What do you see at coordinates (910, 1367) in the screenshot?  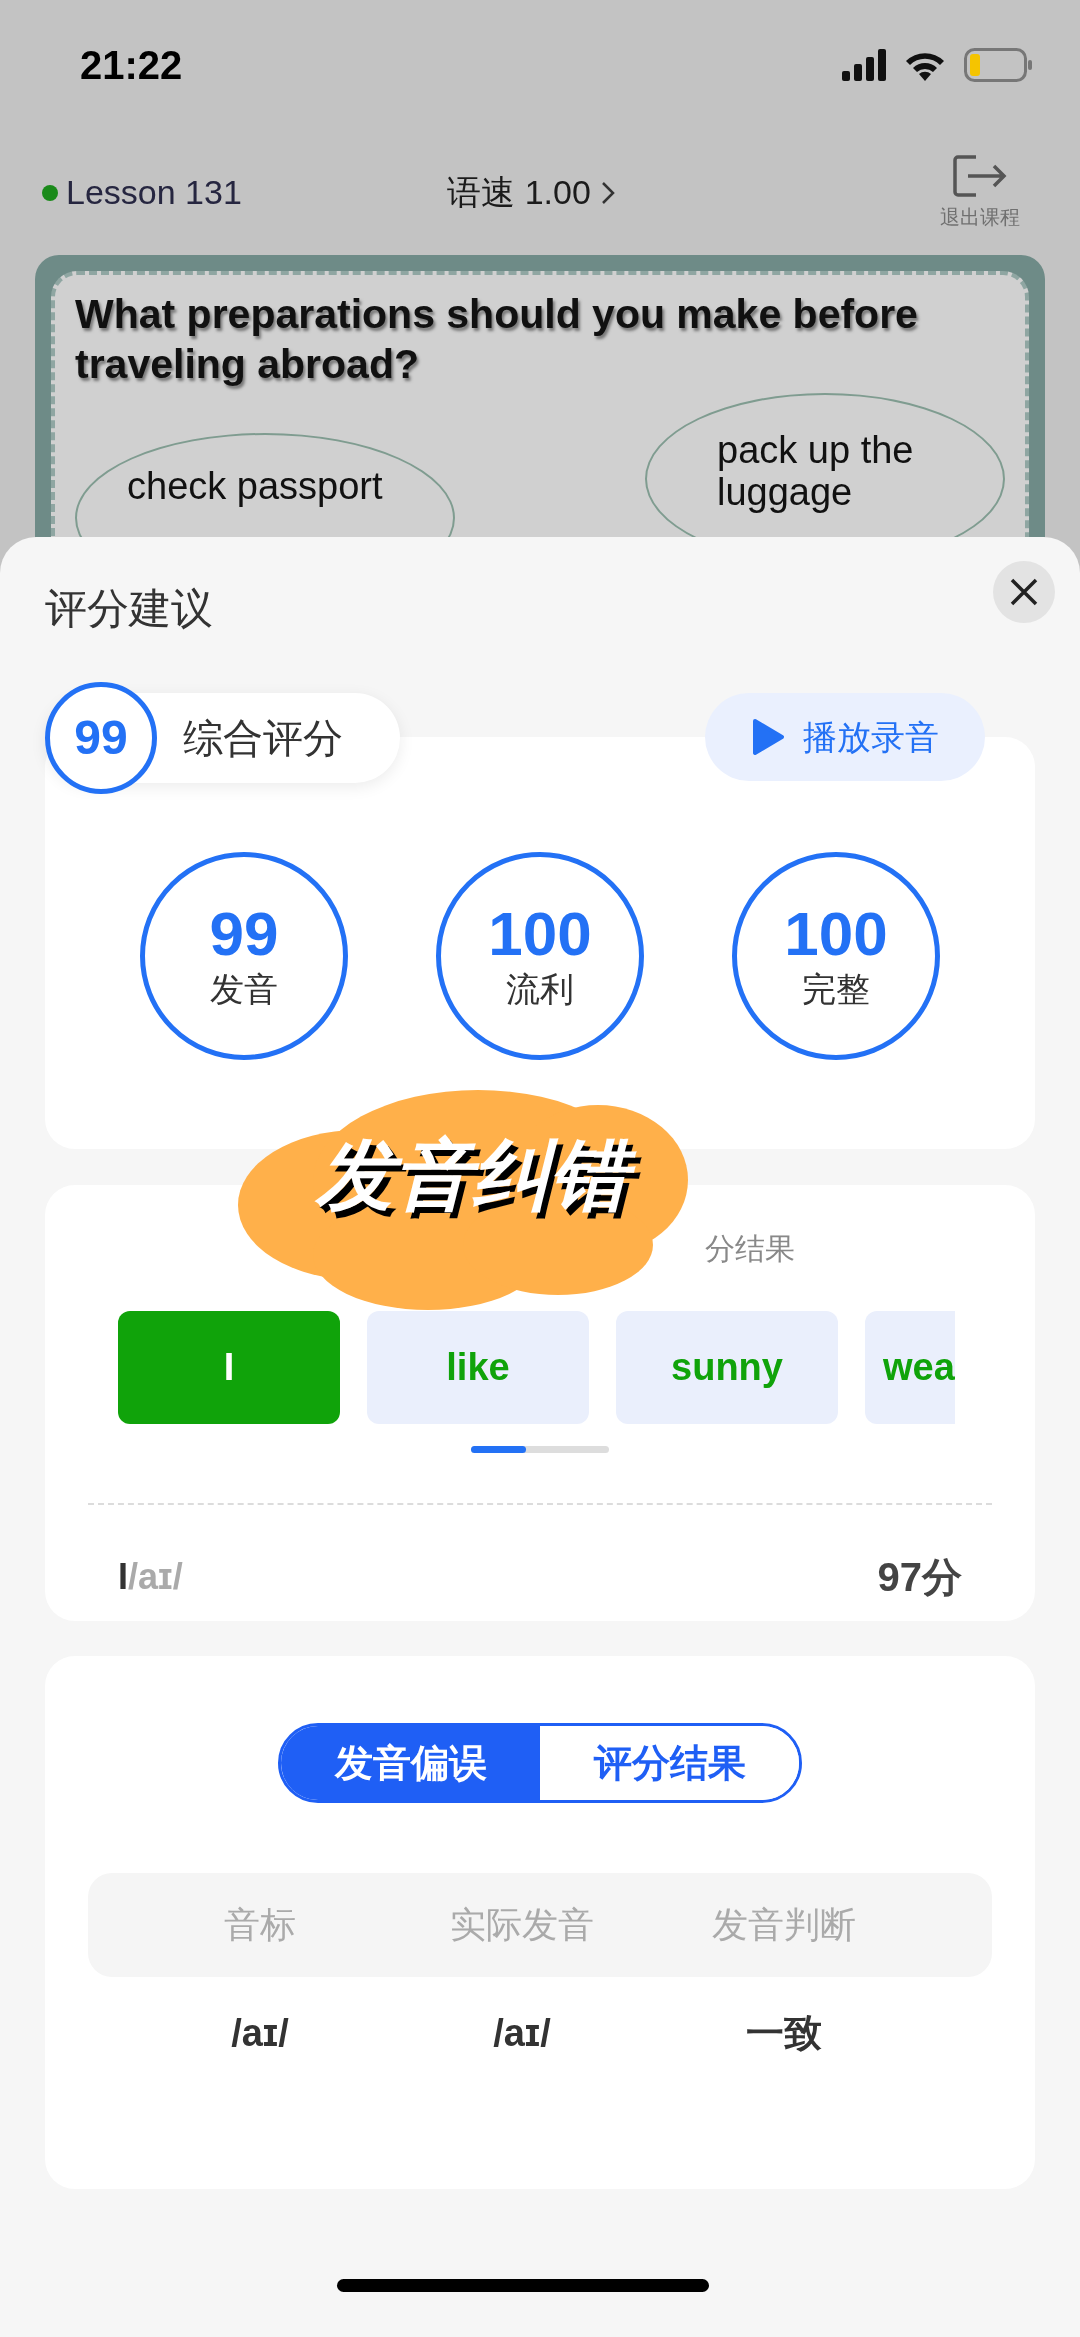 I see `word-chip: wea` at bounding box center [910, 1367].